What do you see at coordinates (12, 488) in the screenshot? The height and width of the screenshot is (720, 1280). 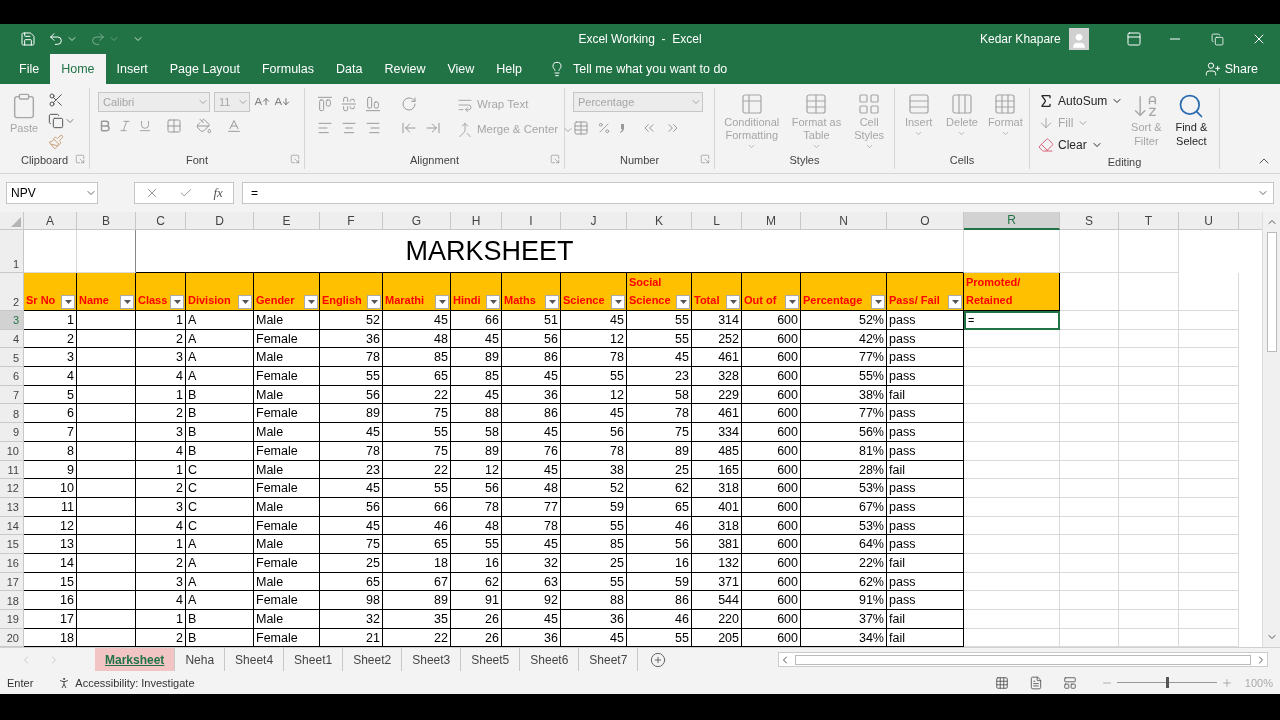 I see `row-header: 12` at bounding box center [12, 488].